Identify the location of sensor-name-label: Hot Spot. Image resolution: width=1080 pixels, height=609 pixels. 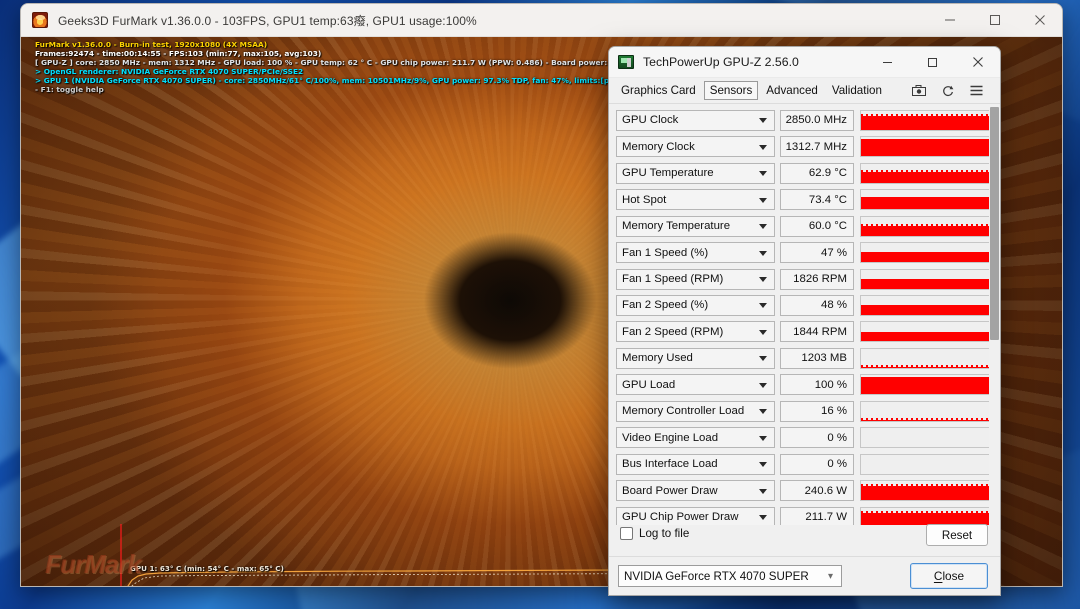
(644, 199).